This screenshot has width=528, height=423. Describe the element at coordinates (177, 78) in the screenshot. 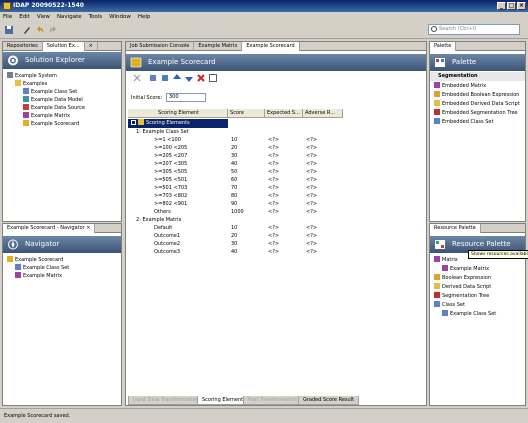

I see `move-up-icon` at that location.